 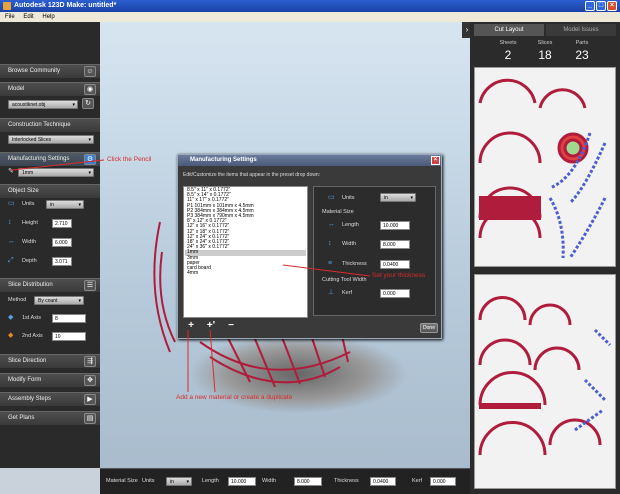 I want to click on modify-icon: ✥, so click(x=90, y=380).